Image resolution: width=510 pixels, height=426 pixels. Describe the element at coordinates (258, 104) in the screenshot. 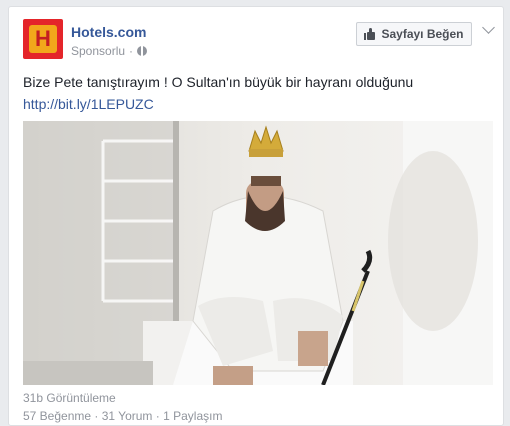

I see `post-link: http://bit.ly/1LEPUZC` at that location.